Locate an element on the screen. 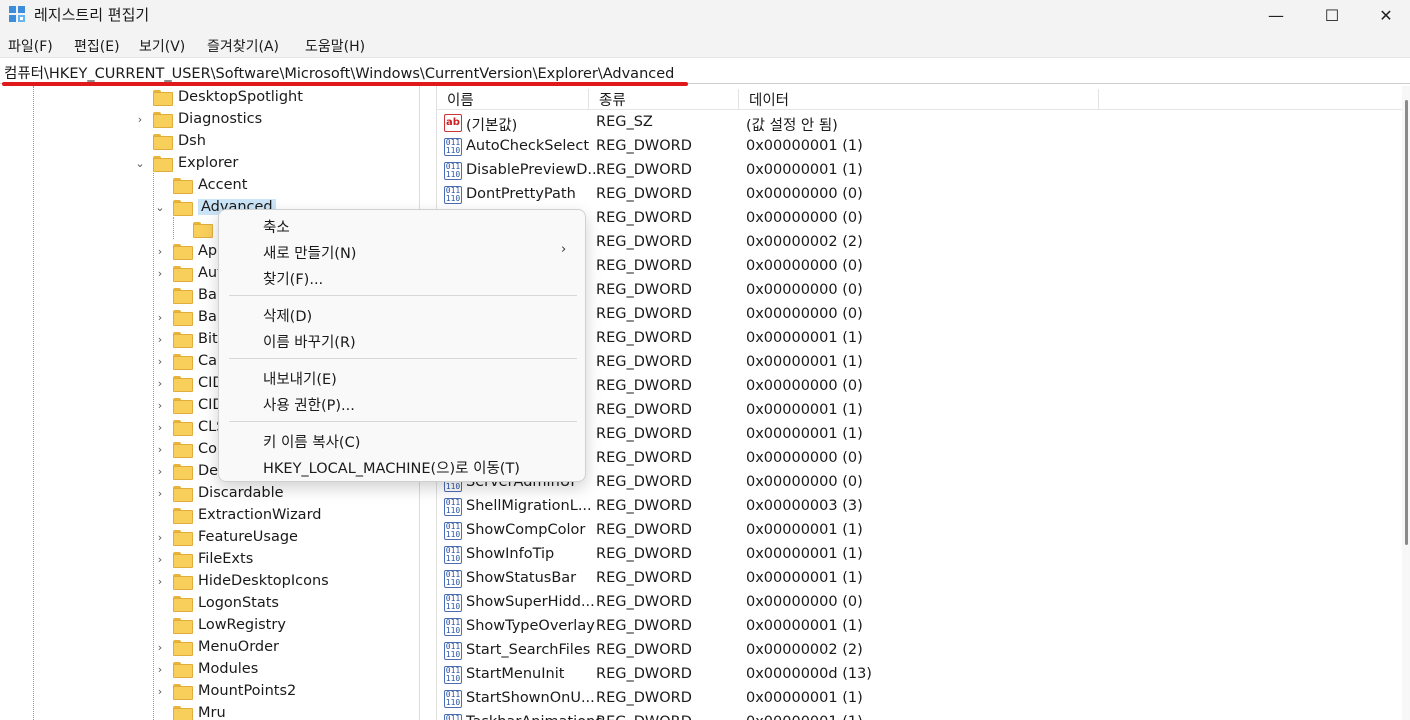 Image resolution: width=1410 pixels, height=720 pixels. column-header-data: 데이터 is located at coordinates (919, 99).